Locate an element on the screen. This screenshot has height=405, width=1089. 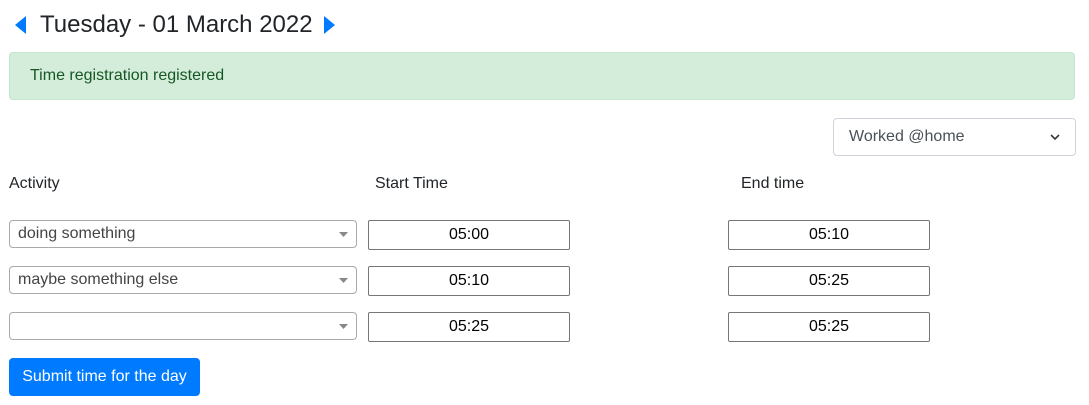
activity-select-value: doing something is located at coordinates (77, 233).